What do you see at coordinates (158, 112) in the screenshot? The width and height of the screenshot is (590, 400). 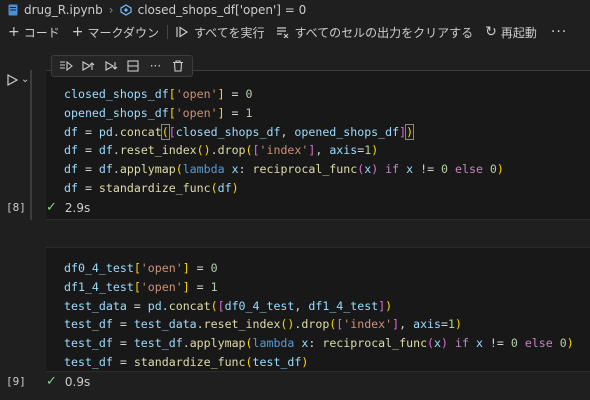 I see `code-line: opened_shops_df['open'] = 1` at bounding box center [158, 112].